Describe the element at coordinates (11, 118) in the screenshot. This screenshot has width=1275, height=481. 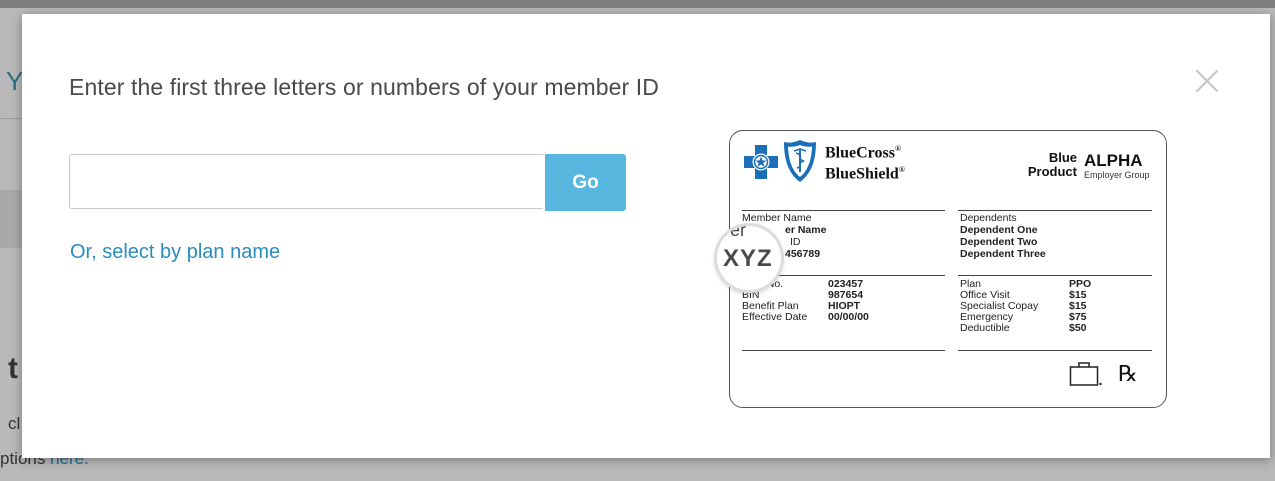
I see `background-divider` at that location.